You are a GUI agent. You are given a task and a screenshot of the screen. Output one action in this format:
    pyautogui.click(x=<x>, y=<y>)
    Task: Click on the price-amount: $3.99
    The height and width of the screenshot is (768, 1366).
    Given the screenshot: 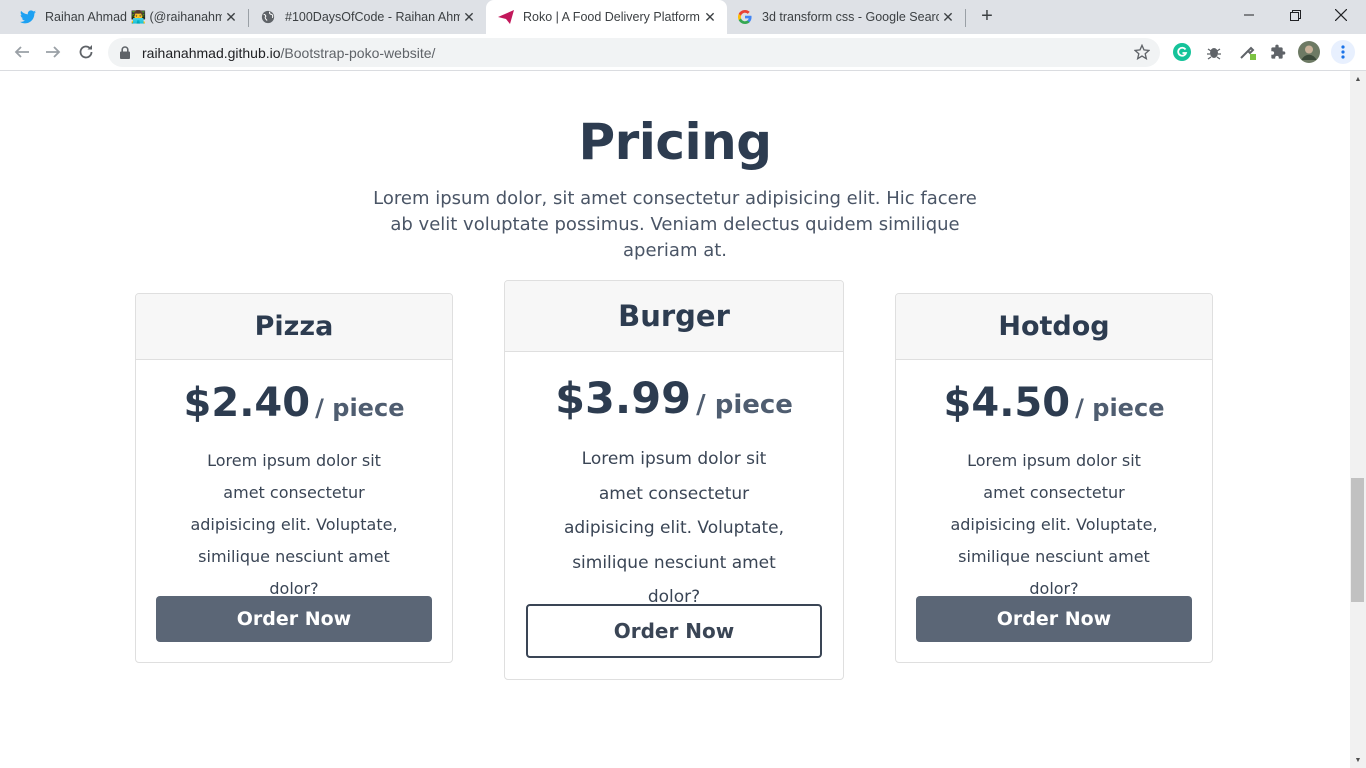 What is the action you would take?
    pyautogui.click(x=623, y=399)
    